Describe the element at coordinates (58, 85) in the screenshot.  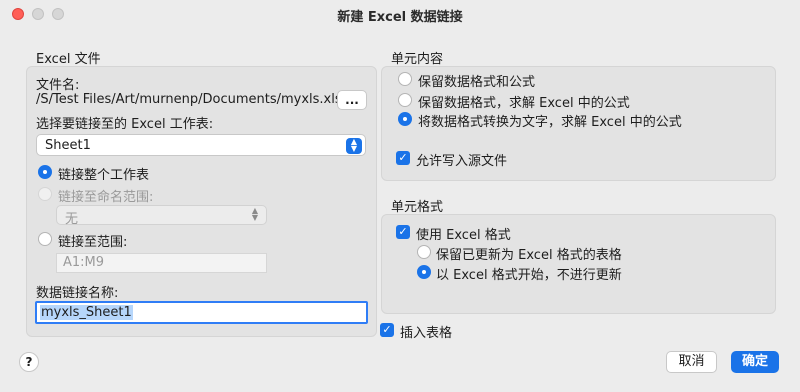
I see `file-name-label: 文件名:` at that location.